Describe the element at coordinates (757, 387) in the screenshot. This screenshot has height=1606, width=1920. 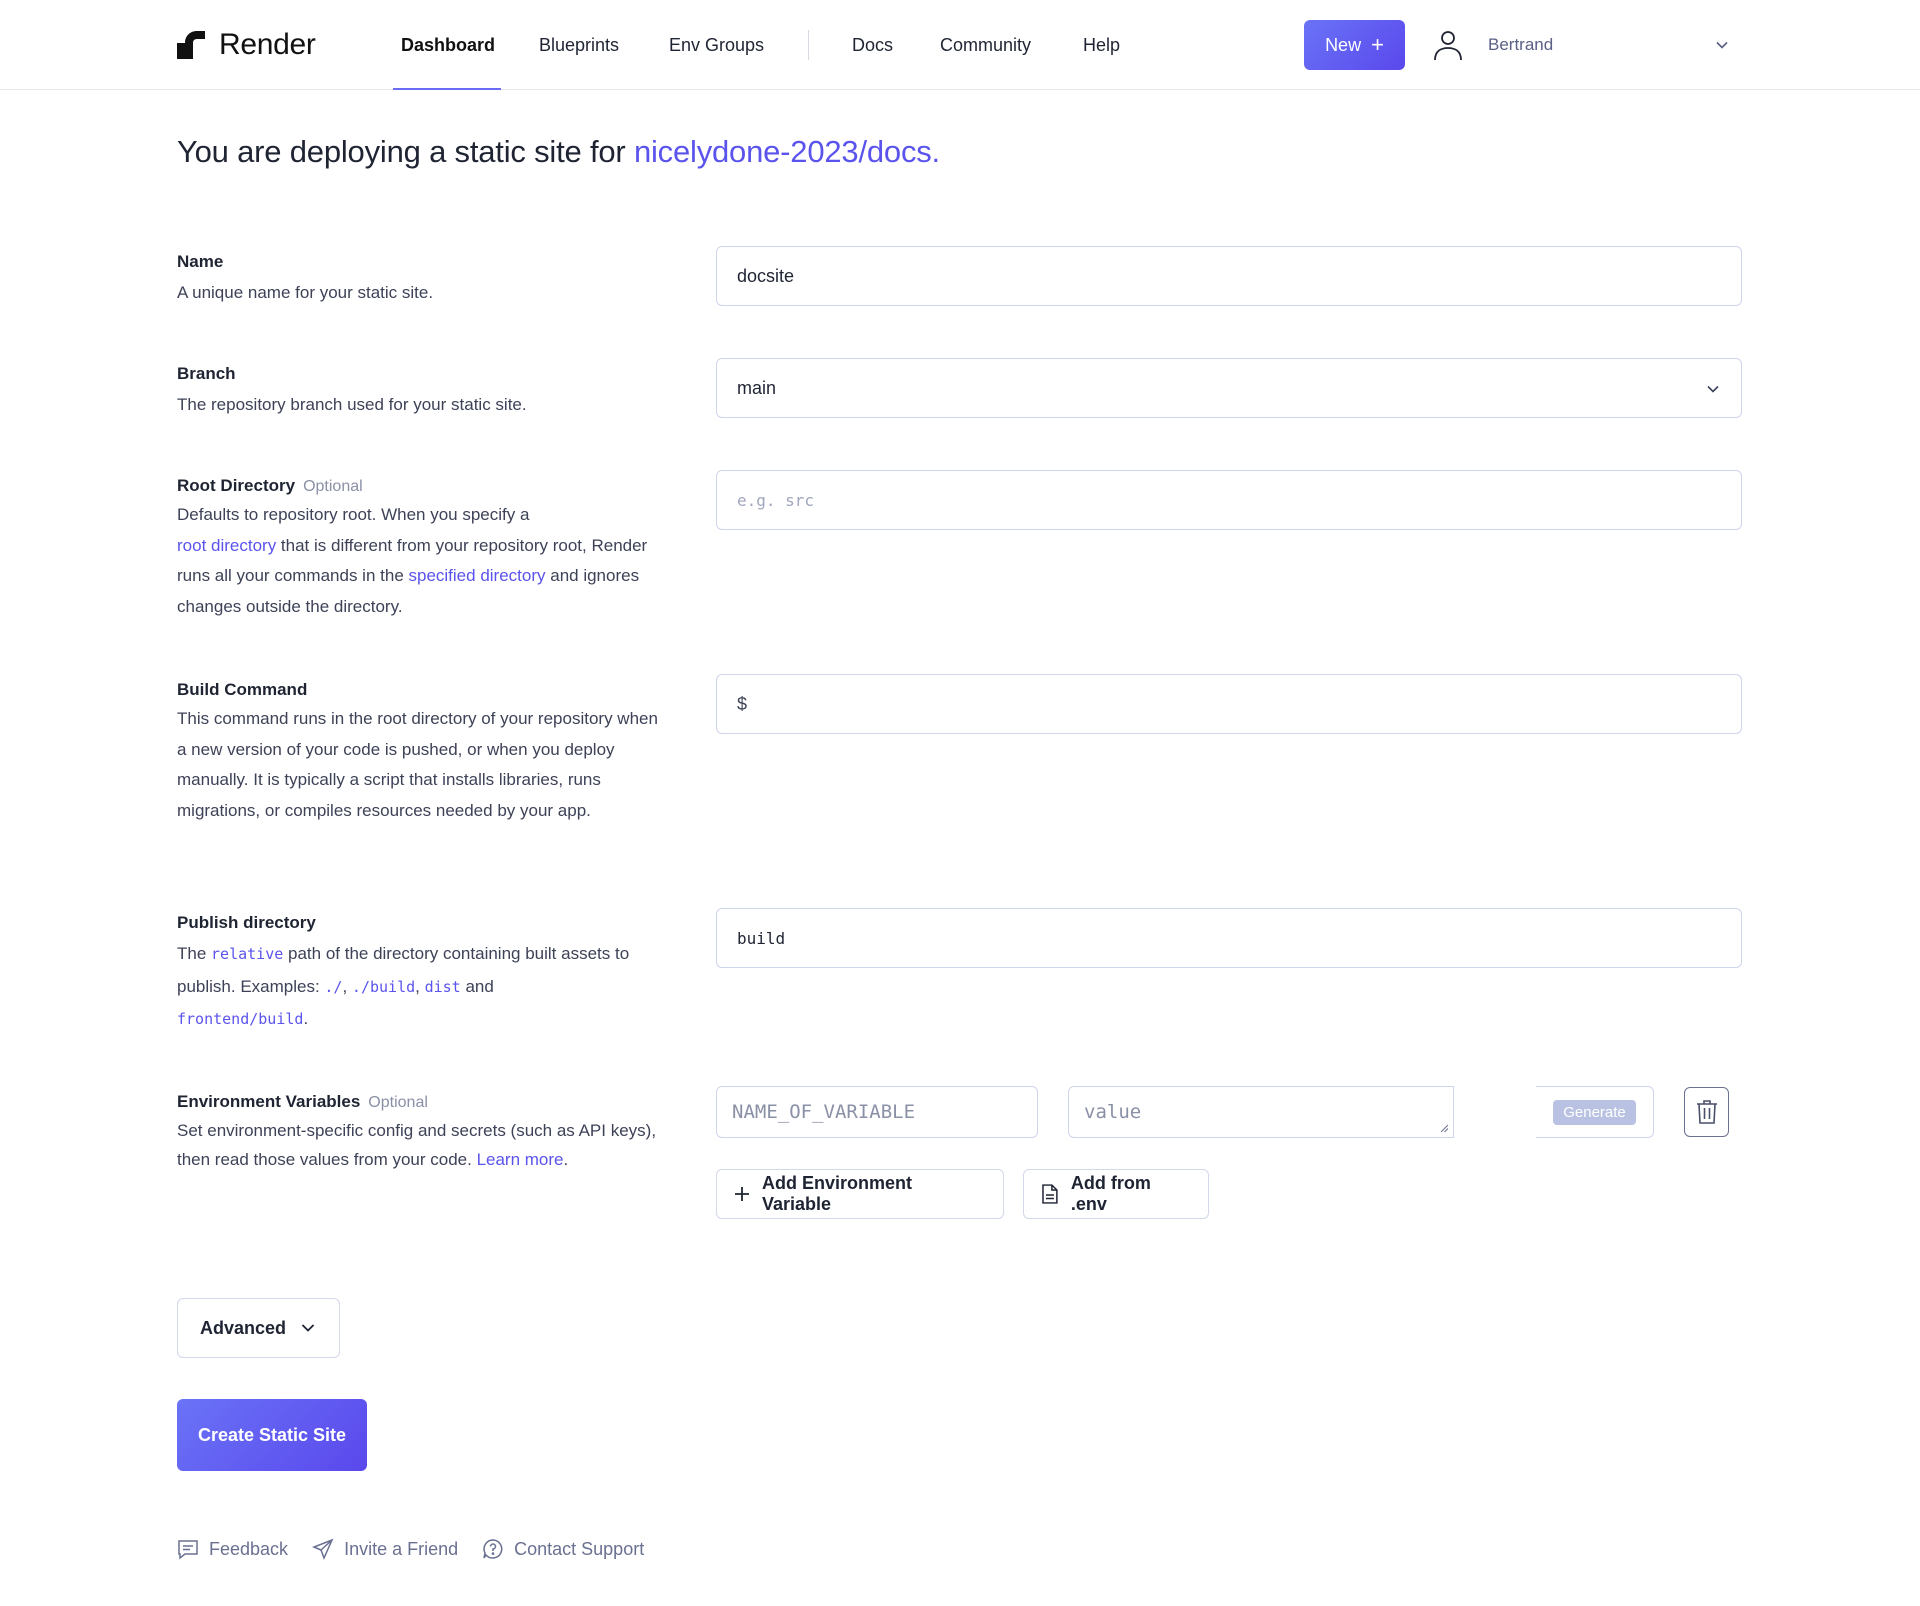
I see `branch-value: main` at that location.